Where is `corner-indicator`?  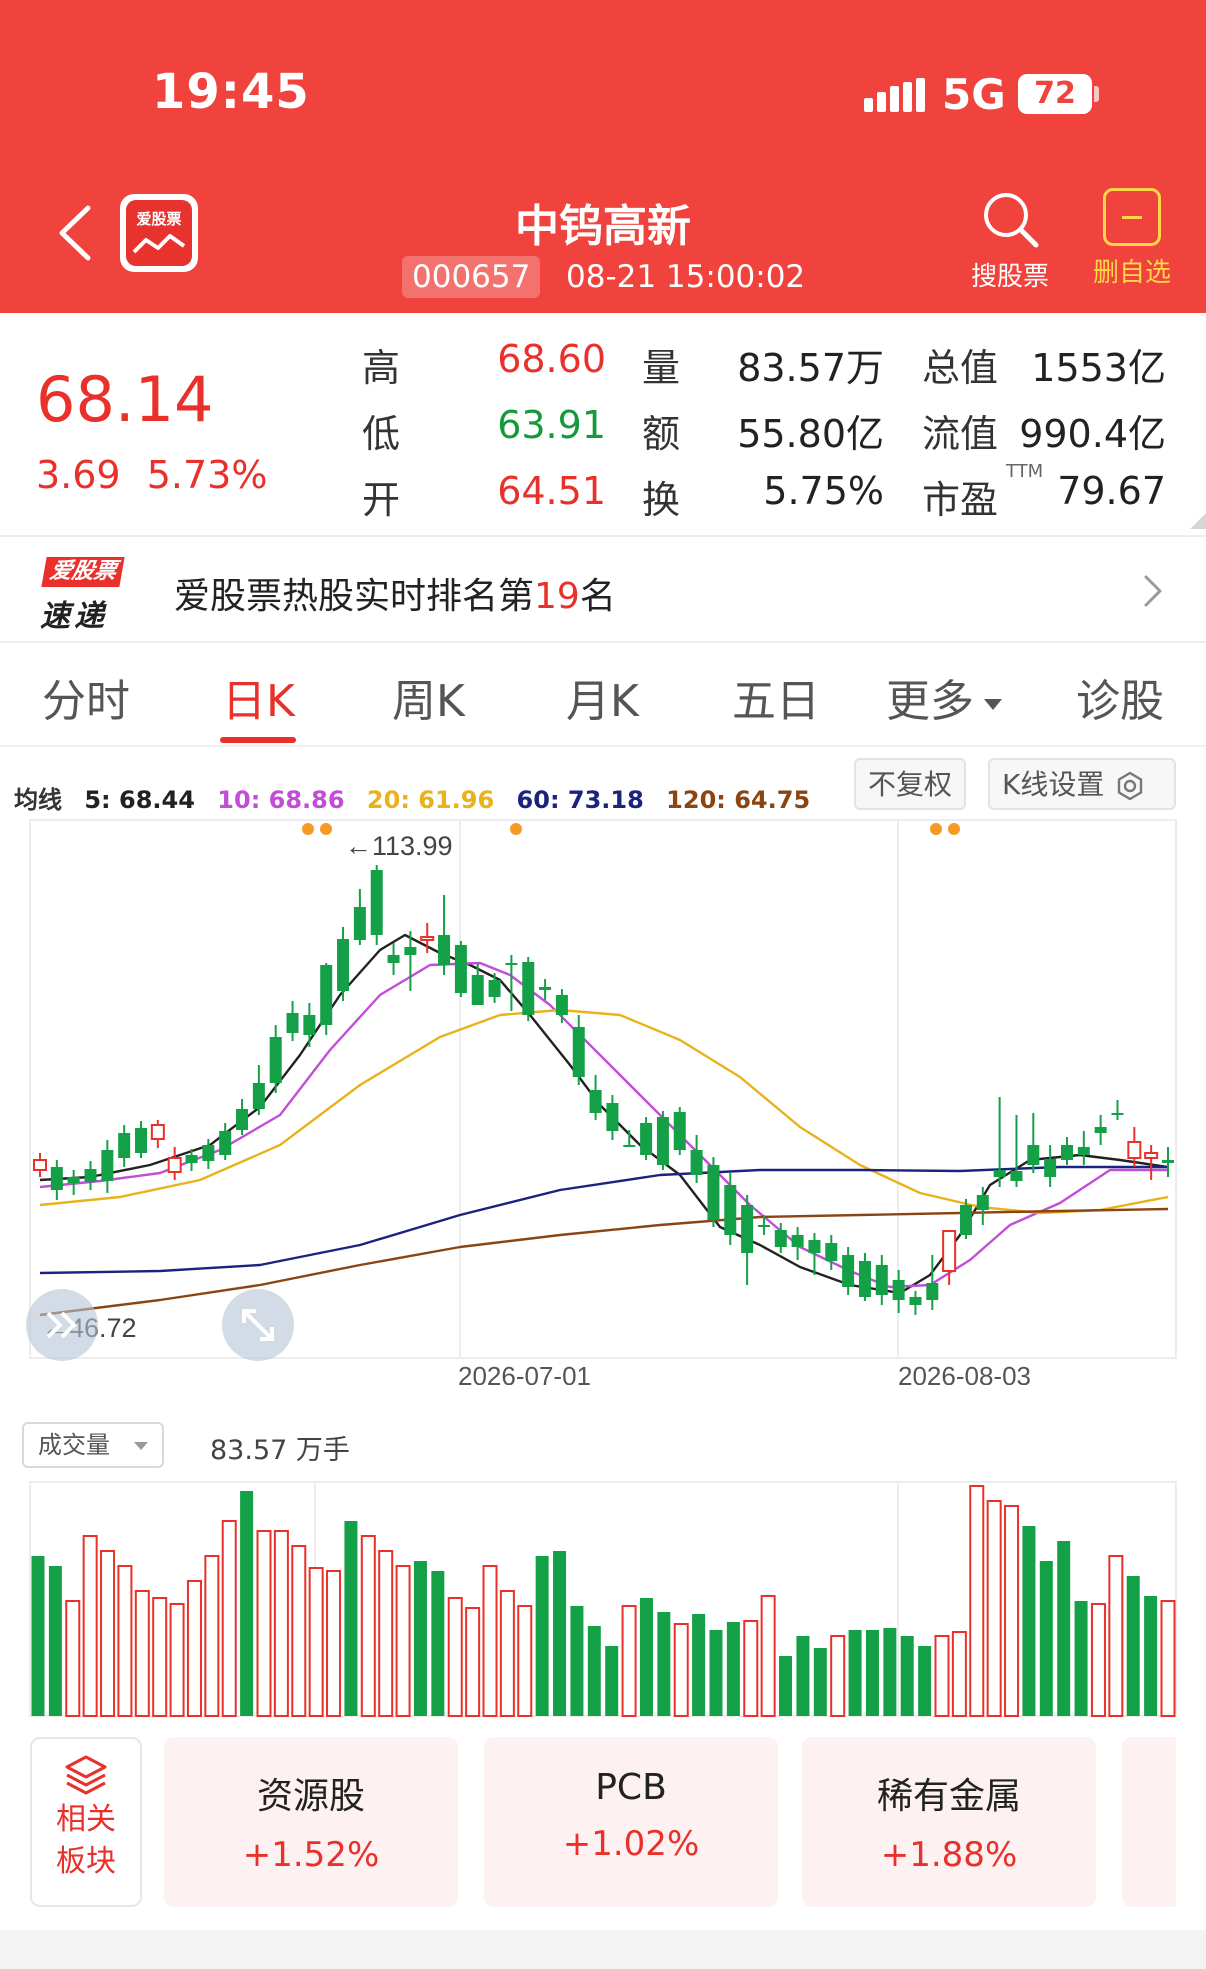 corner-indicator is located at coordinates (1198, 521).